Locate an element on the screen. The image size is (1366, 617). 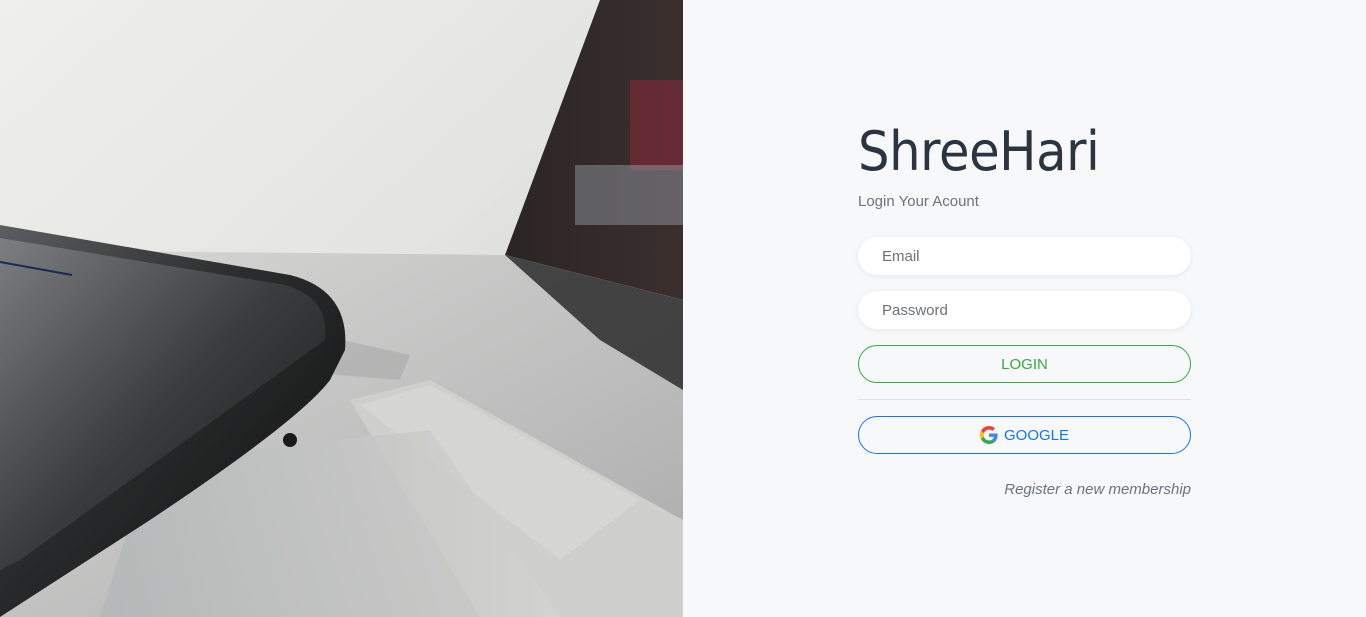
google-button-label: GOOGLE is located at coordinates (1036, 435).